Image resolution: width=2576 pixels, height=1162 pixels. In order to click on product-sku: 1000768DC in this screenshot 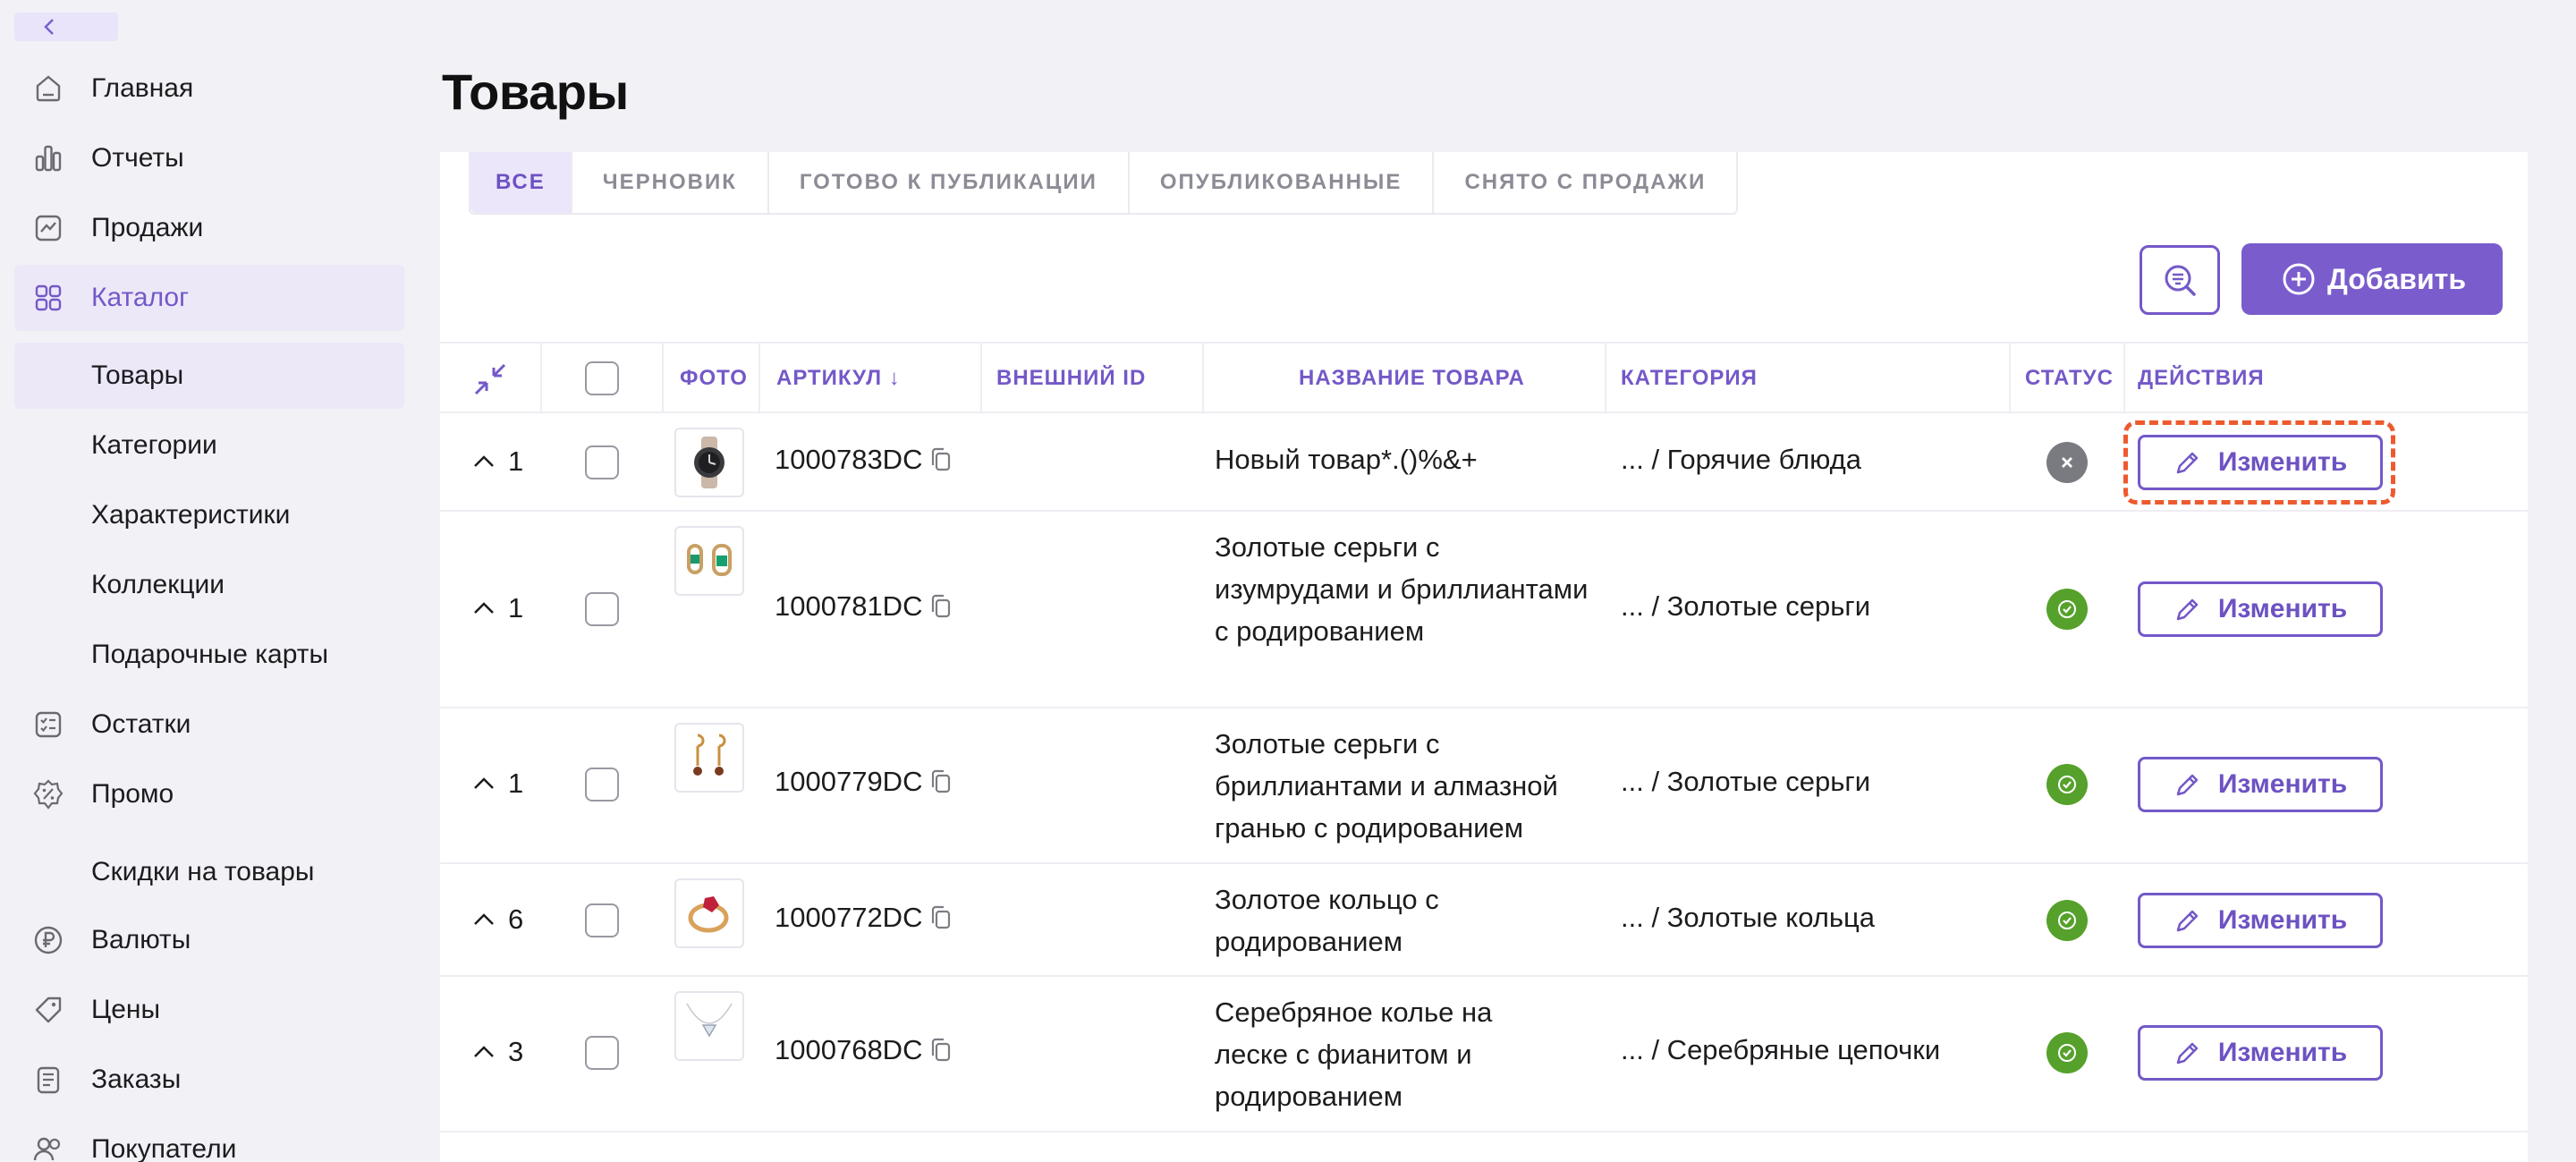, I will do `click(864, 1050)`.